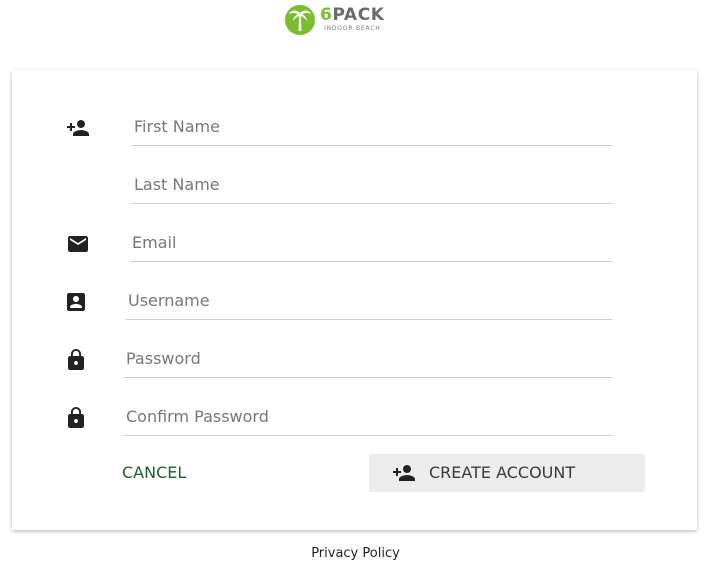  I want to click on privacy-policy-link: Privacy Policy, so click(355, 553).